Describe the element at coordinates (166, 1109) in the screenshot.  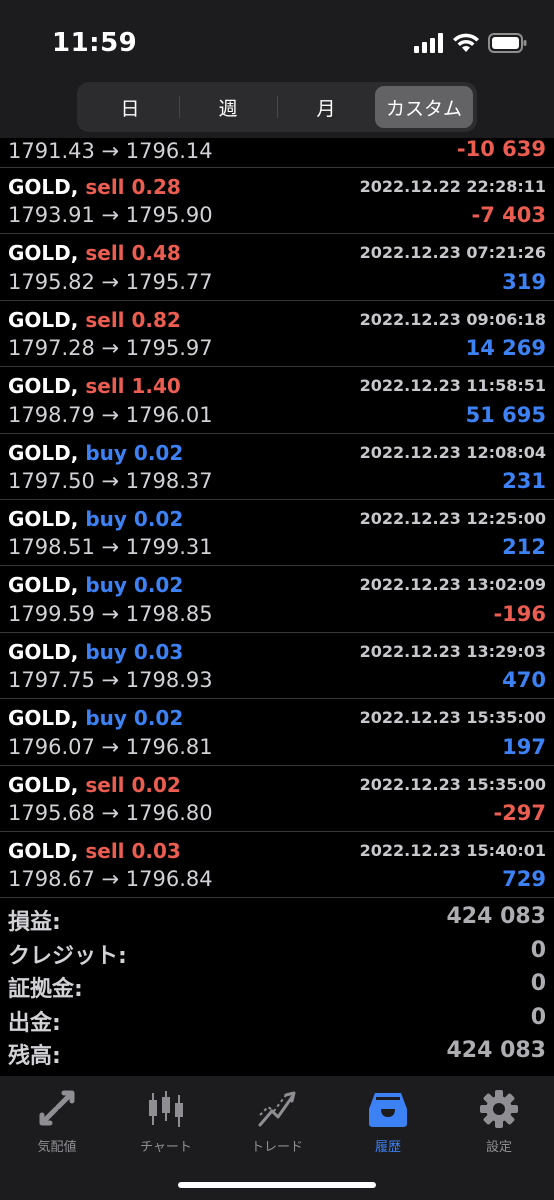
I see `candlestick-chart-icon` at that location.